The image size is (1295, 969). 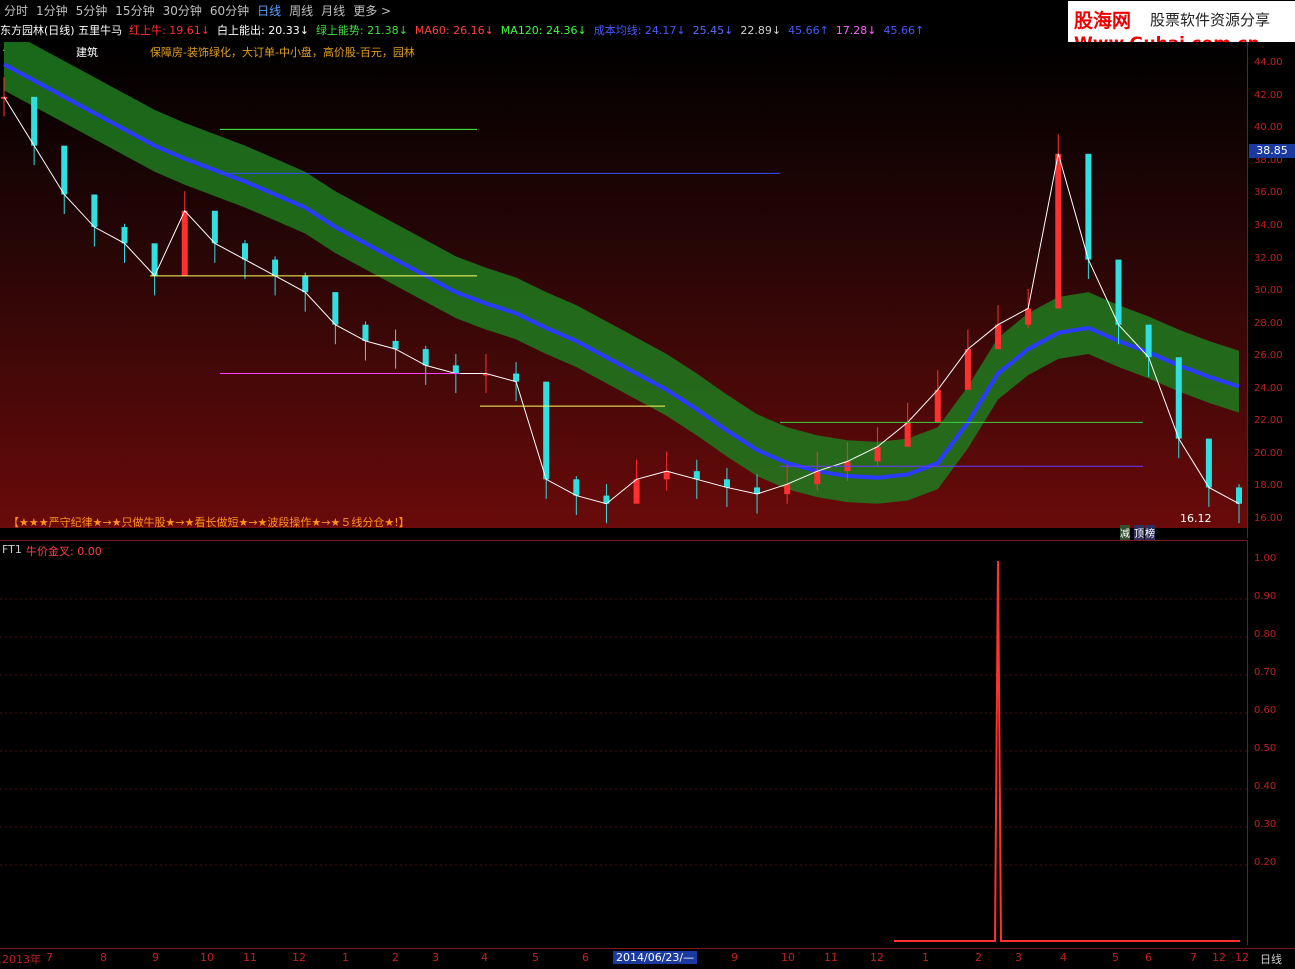 I want to click on period-tab-2: 5分钟, so click(x=92, y=10).